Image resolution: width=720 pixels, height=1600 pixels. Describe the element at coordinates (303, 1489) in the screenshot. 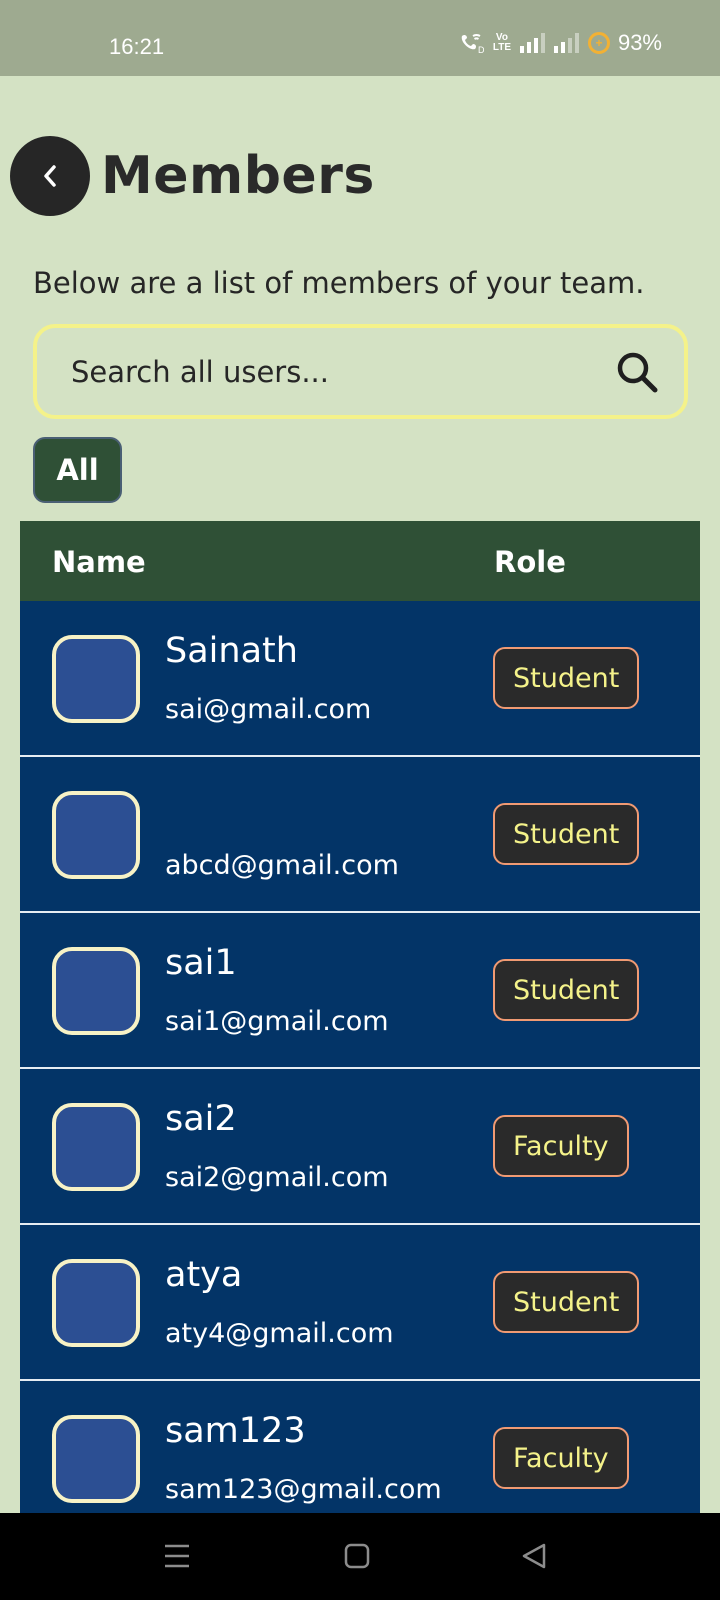

I see `member-email: sam123@gmail.com` at that location.